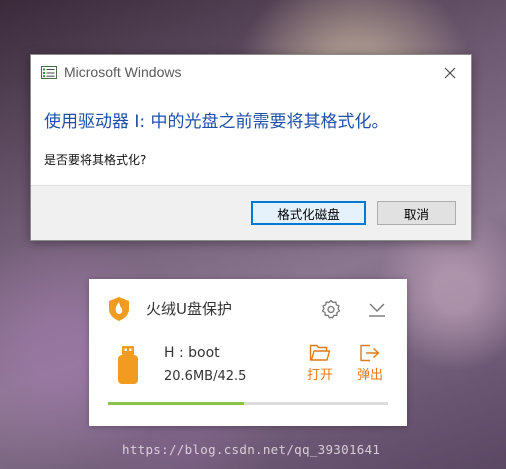 This screenshot has width=506, height=469. Describe the element at coordinates (377, 309) in the screenshot. I see `chevron-down-icon` at that location.